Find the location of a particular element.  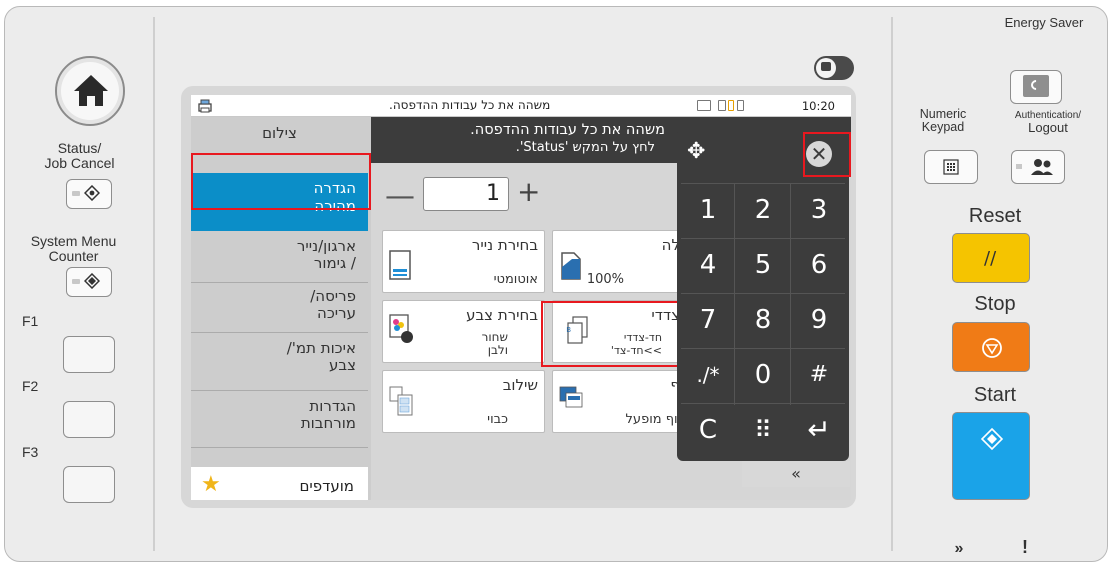

copies-increment-button: + is located at coordinates (528, 191).